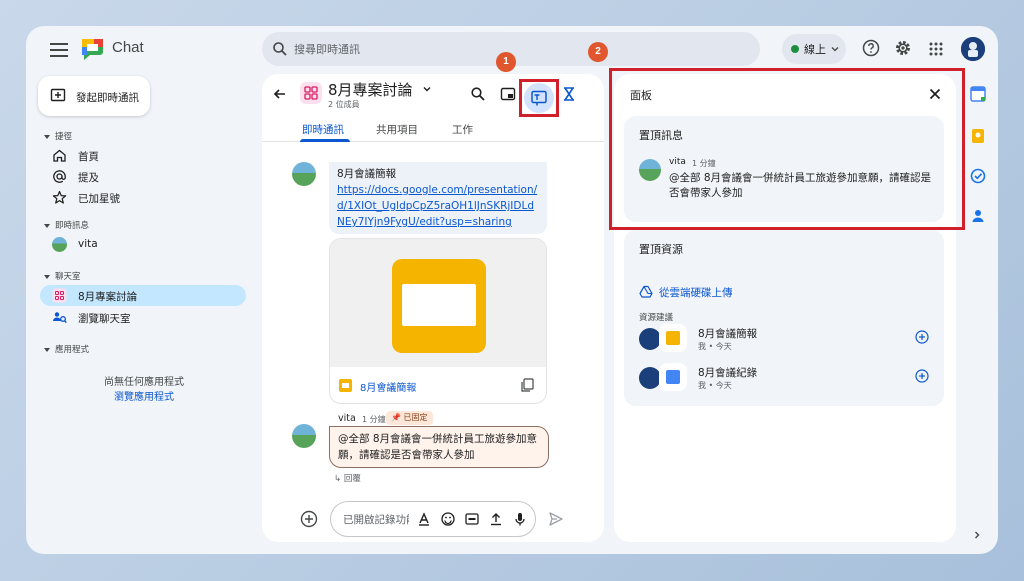  What do you see at coordinates (496, 519) in the screenshot?
I see `upload-icon` at bounding box center [496, 519].